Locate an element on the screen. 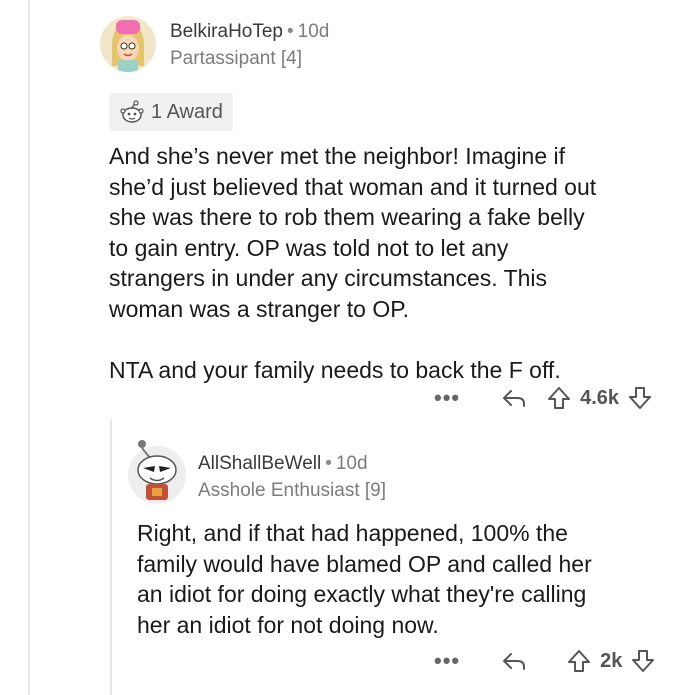 The image size is (700, 695). username: BelkiraHoTep is located at coordinates (226, 31).